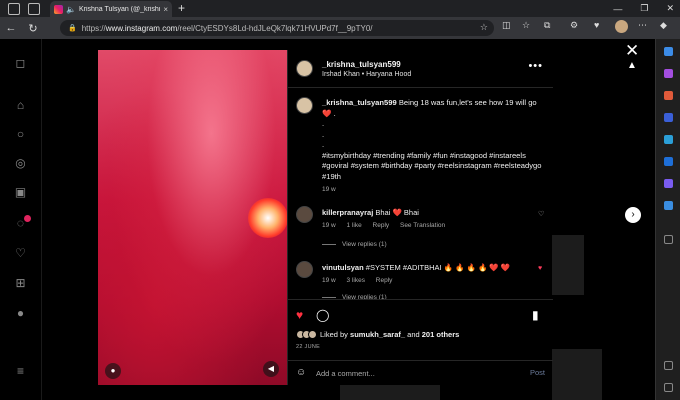 The width and height of the screenshot is (680, 400). I want to click on create-icon: ⊞, so click(20, 283).